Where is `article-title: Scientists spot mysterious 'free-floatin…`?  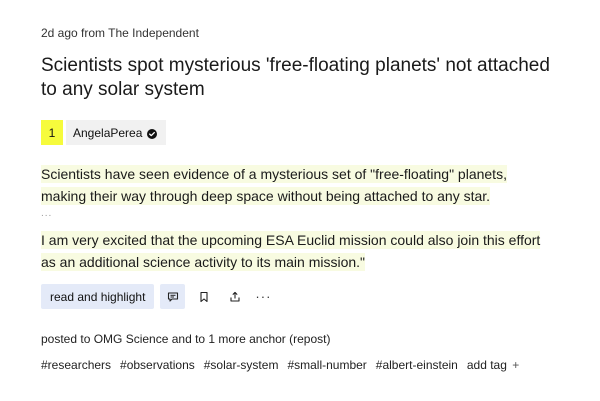 article-title: Scientists spot mysterious 'free-floatin… is located at coordinates (301, 78).